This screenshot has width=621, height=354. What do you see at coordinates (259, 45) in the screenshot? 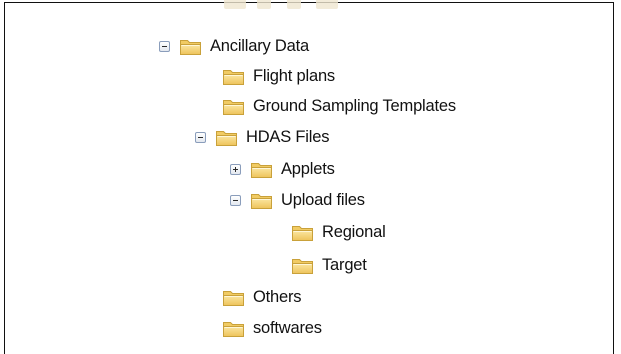
I see `tree-node-label: Ancillary Data` at bounding box center [259, 45].